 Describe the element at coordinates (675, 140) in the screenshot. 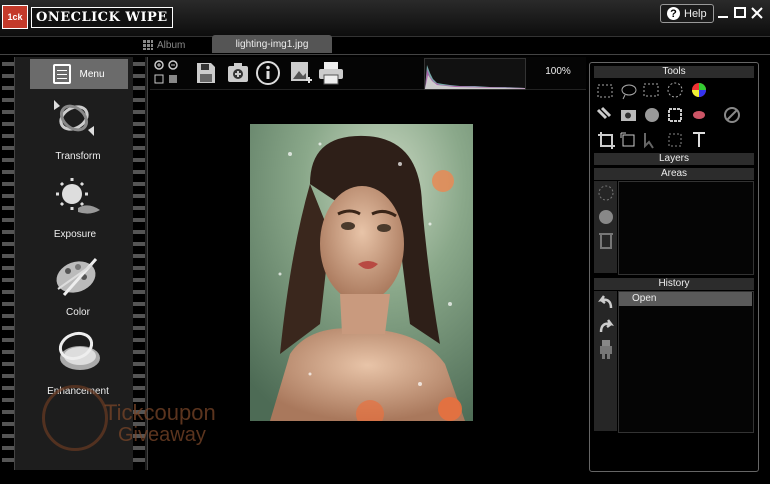

I see `transform-select-icon` at that location.